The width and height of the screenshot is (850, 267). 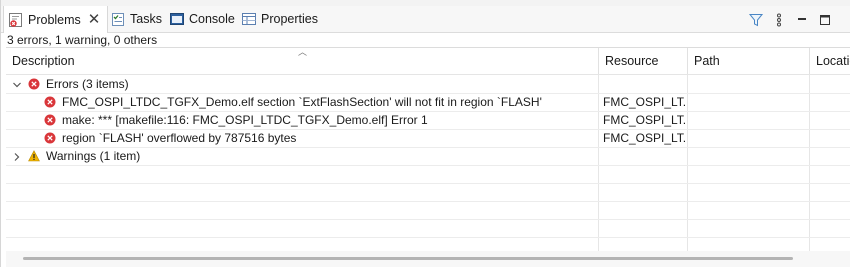 What do you see at coordinates (212, 19) in the screenshot?
I see `tab-console-label: Console` at bounding box center [212, 19].